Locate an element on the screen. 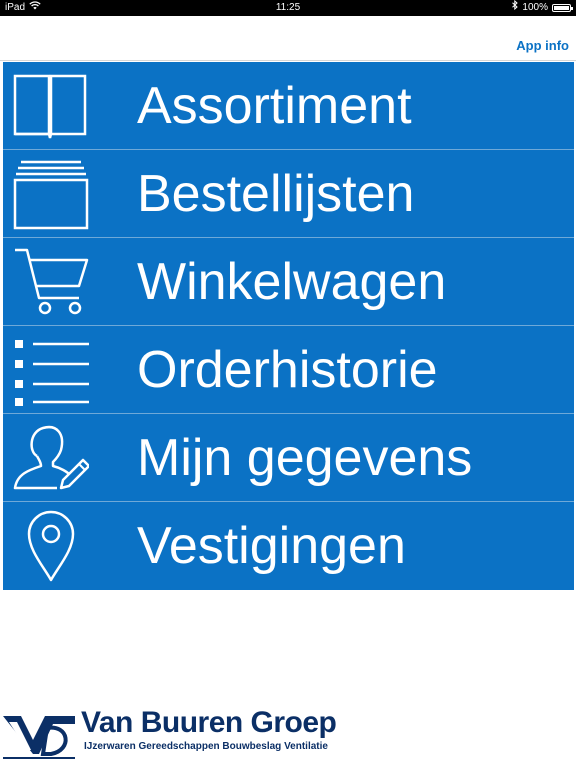  status-right: 100% is located at coordinates (542, 8).